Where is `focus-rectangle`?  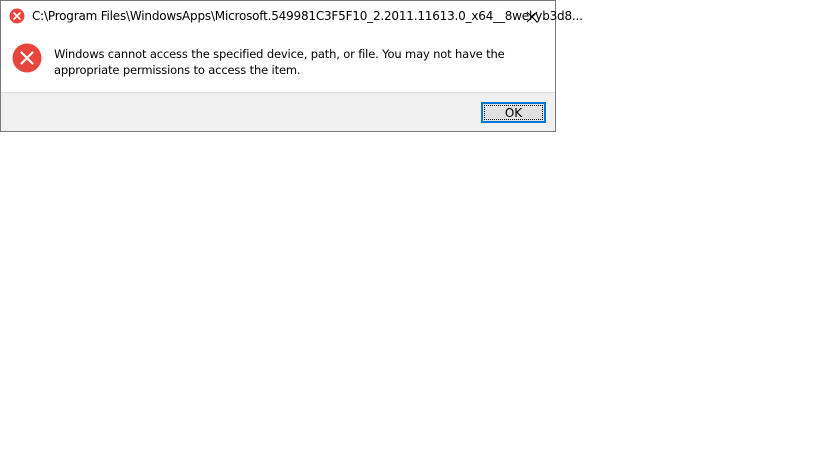
focus-rectangle is located at coordinates (513, 112).